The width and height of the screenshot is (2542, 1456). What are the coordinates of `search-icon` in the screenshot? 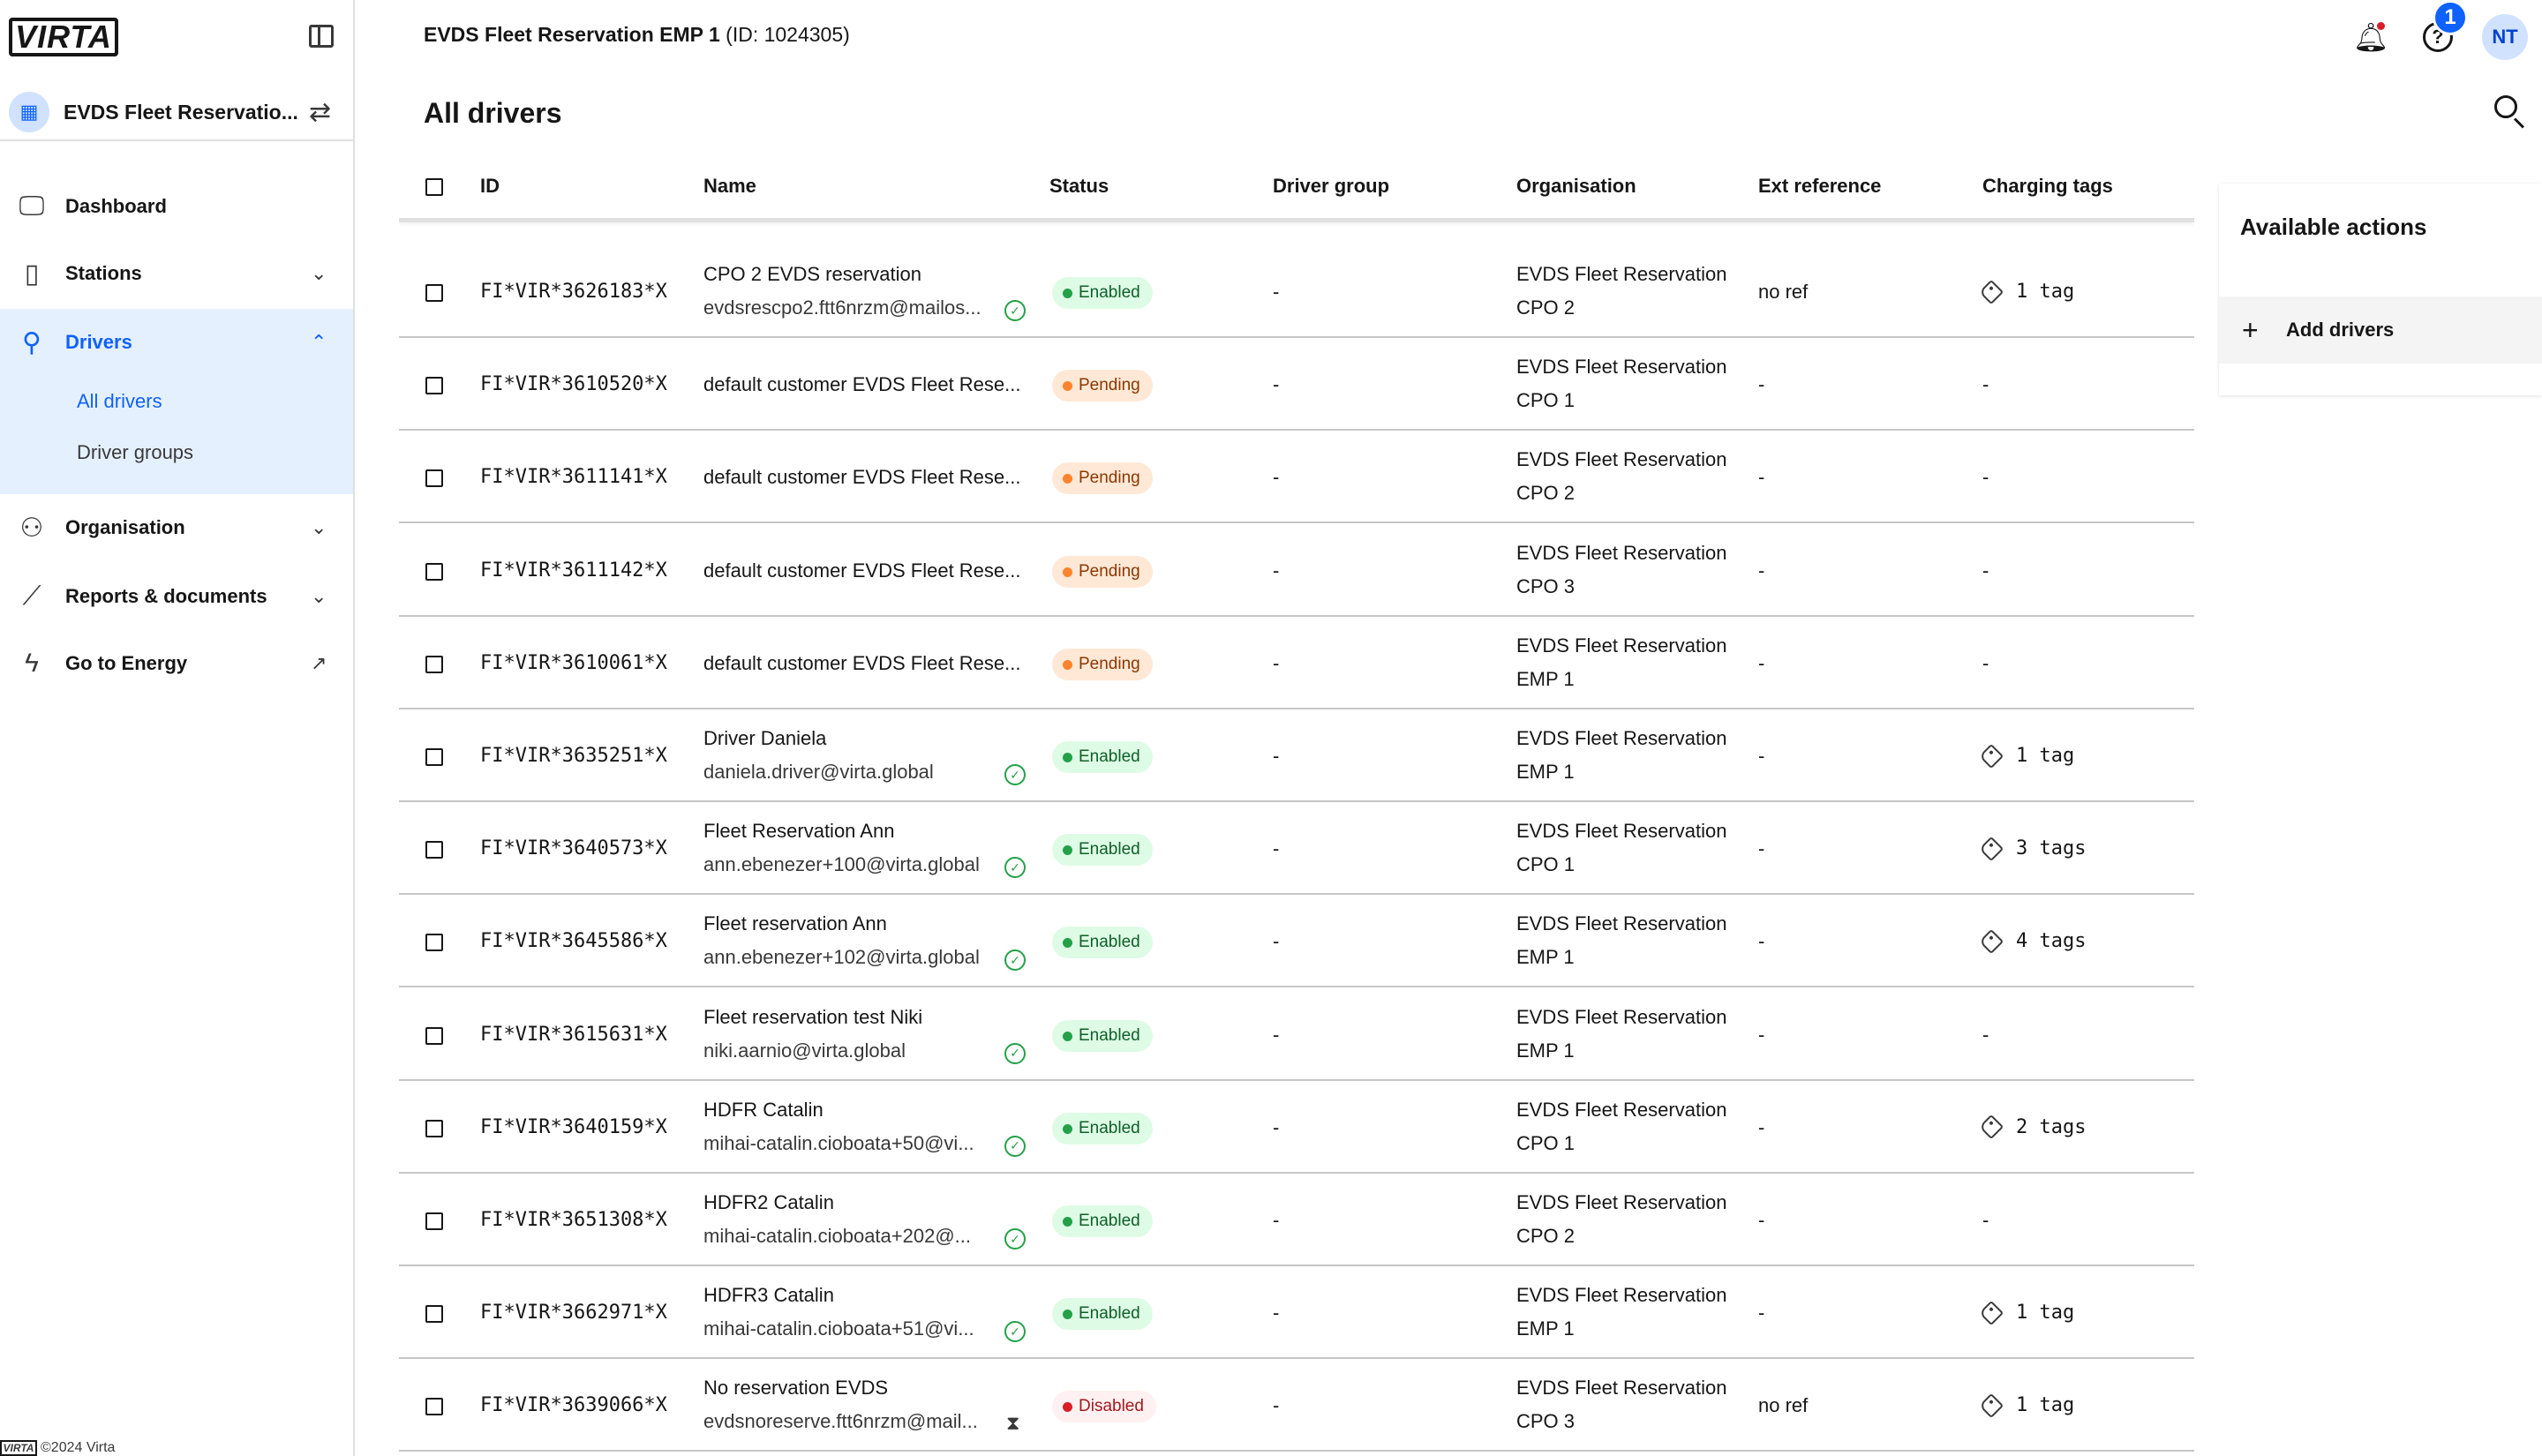 It's located at (2510, 111).